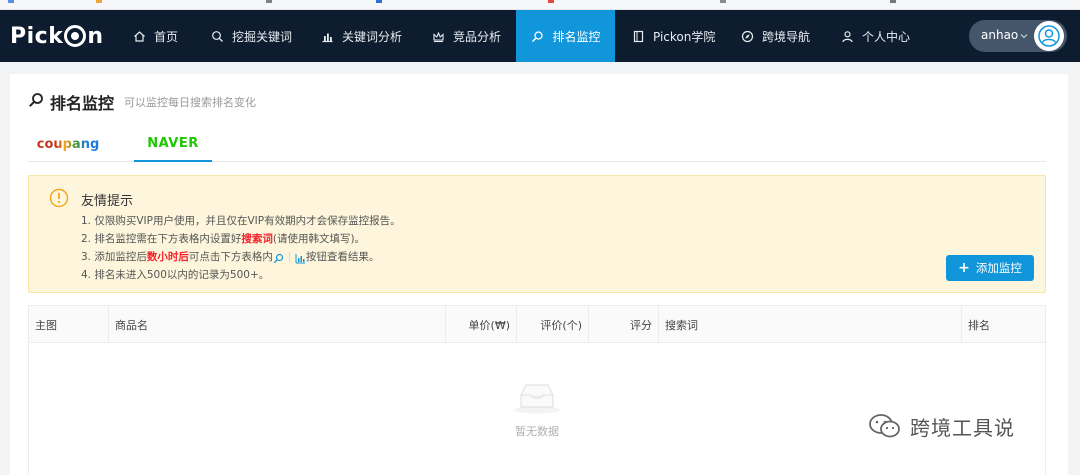  I want to click on warning-icon, so click(59, 198).